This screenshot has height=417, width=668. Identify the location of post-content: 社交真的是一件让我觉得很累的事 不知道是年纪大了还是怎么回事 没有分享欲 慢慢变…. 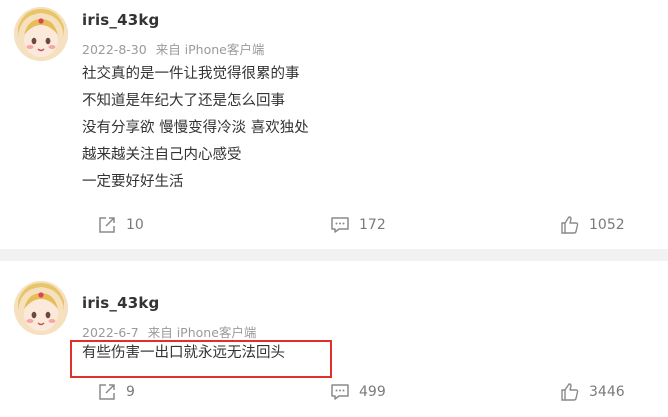
(195, 129).